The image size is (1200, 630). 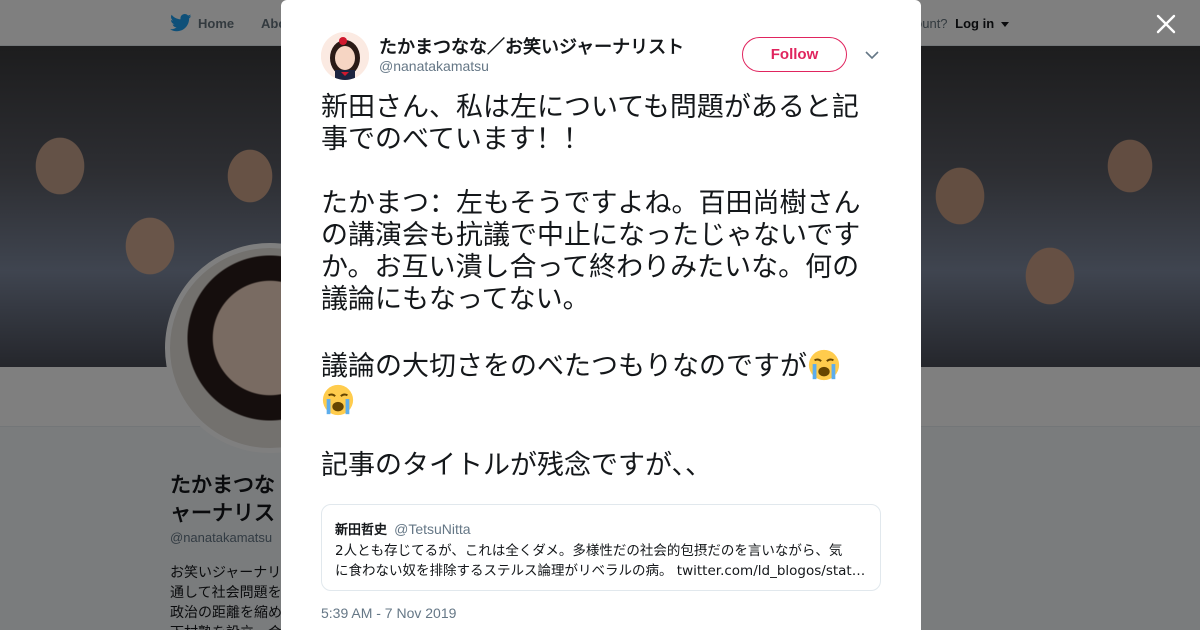 I want to click on tweet-paragraph-text: 議論の大切さをのべたつもりなのですが, so click(x=564, y=366).